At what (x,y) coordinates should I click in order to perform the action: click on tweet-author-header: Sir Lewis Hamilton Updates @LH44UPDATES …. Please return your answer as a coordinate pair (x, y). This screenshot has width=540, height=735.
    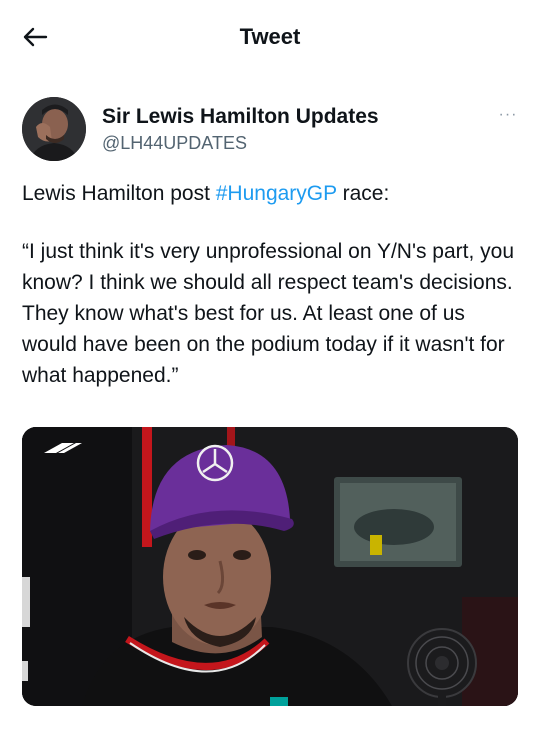
    Looking at the image, I should click on (272, 130).